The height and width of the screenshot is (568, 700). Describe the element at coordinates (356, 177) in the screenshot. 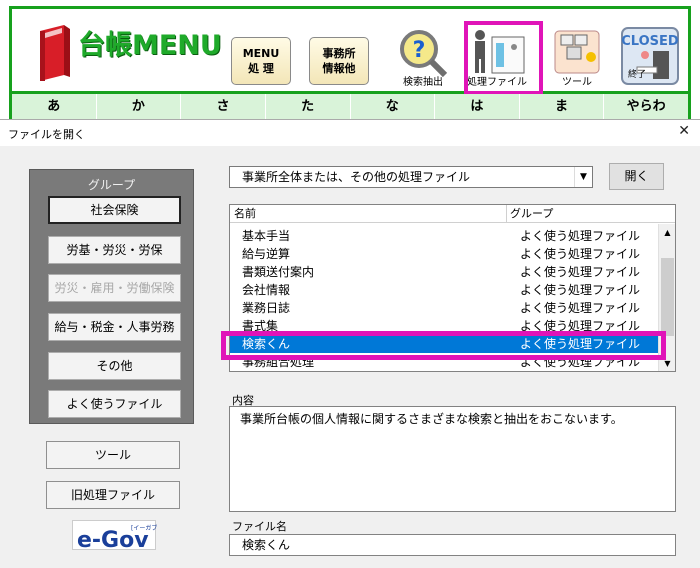

I see `file-category-value: 事業所全体または、その他の処理ファイル` at that location.